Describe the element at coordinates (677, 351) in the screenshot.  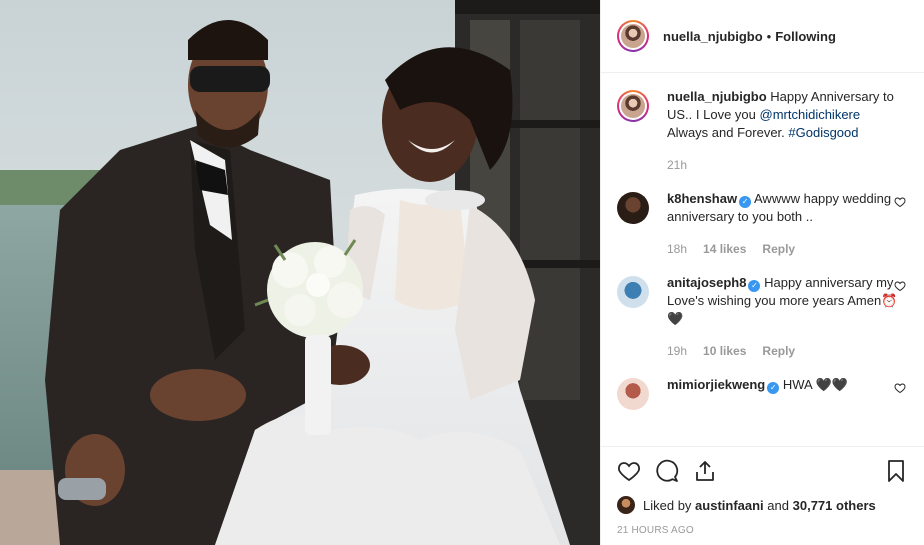
I see `comment-time: 19h` at that location.